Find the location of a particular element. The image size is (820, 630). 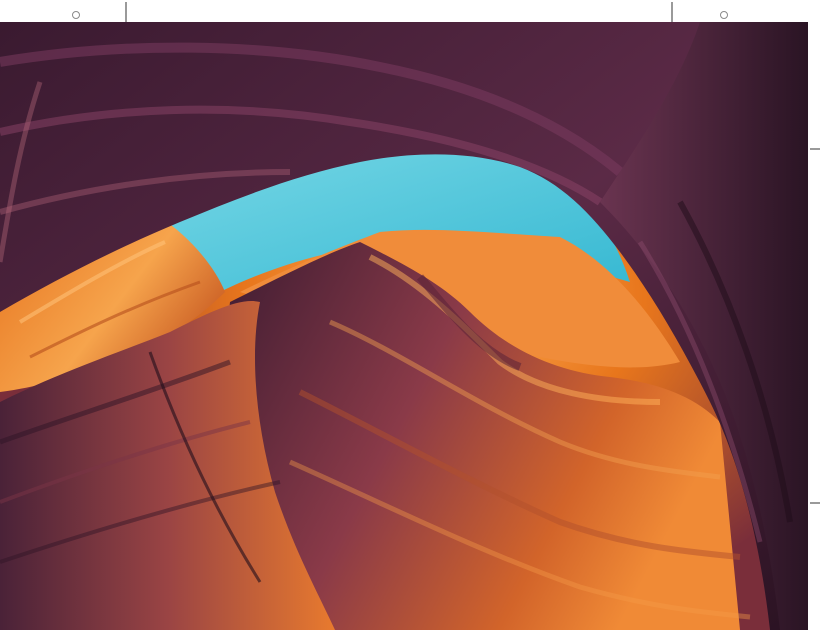

crop-mark-top-right is located at coordinates (672, 12).